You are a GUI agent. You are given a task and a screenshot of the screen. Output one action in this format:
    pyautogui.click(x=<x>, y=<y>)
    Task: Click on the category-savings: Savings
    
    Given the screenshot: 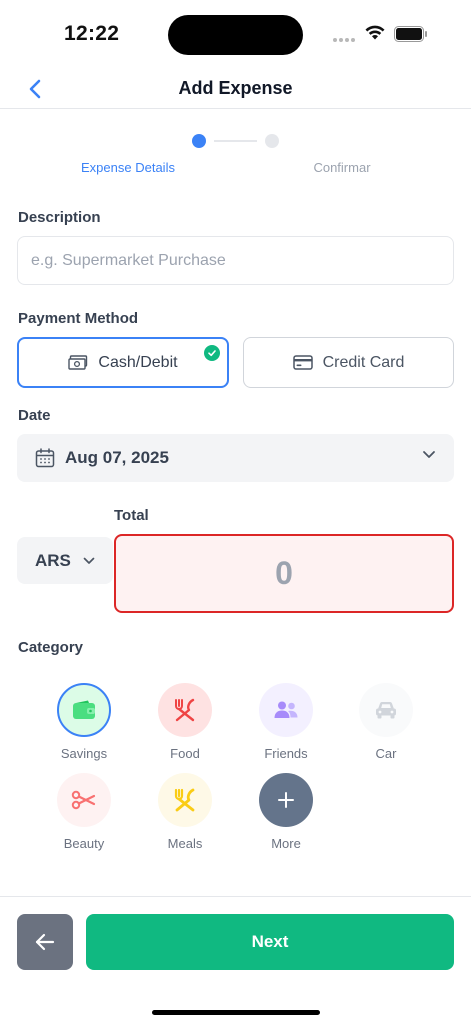 What is the action you would take?
    pyautogui.click(x=84, y=722)
    